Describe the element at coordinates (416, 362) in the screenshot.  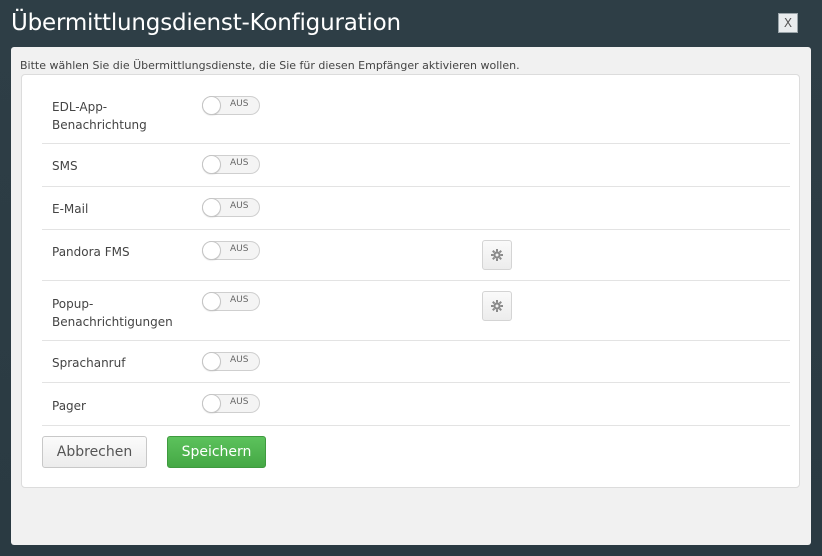
I see `service-row-sprachanruf: Sprachanruf AUS` at that location.